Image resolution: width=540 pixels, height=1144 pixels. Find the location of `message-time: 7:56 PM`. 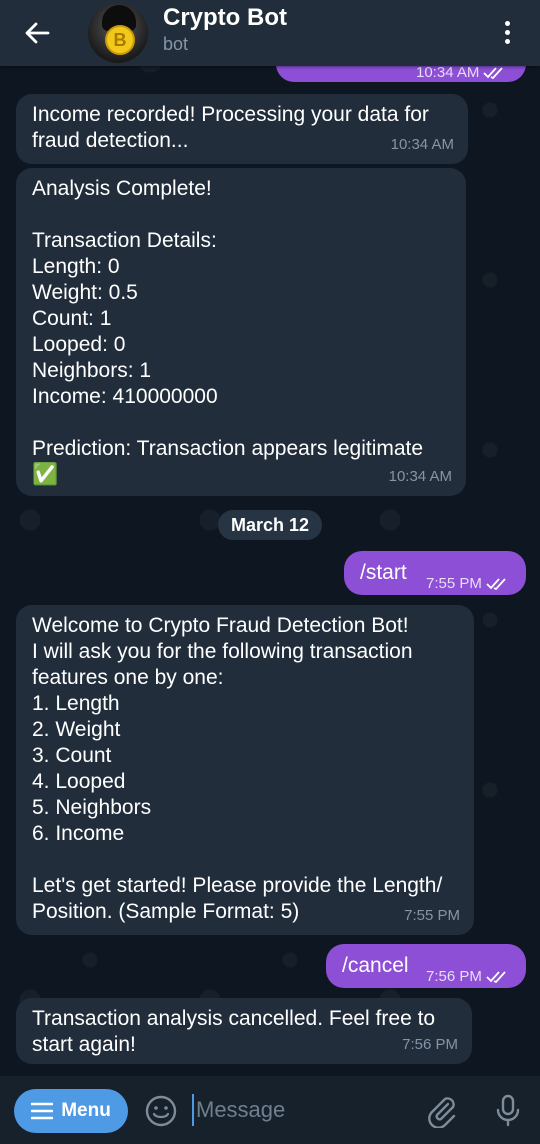

message-time: 7:56 PM is located at coordinates (430, 1044).